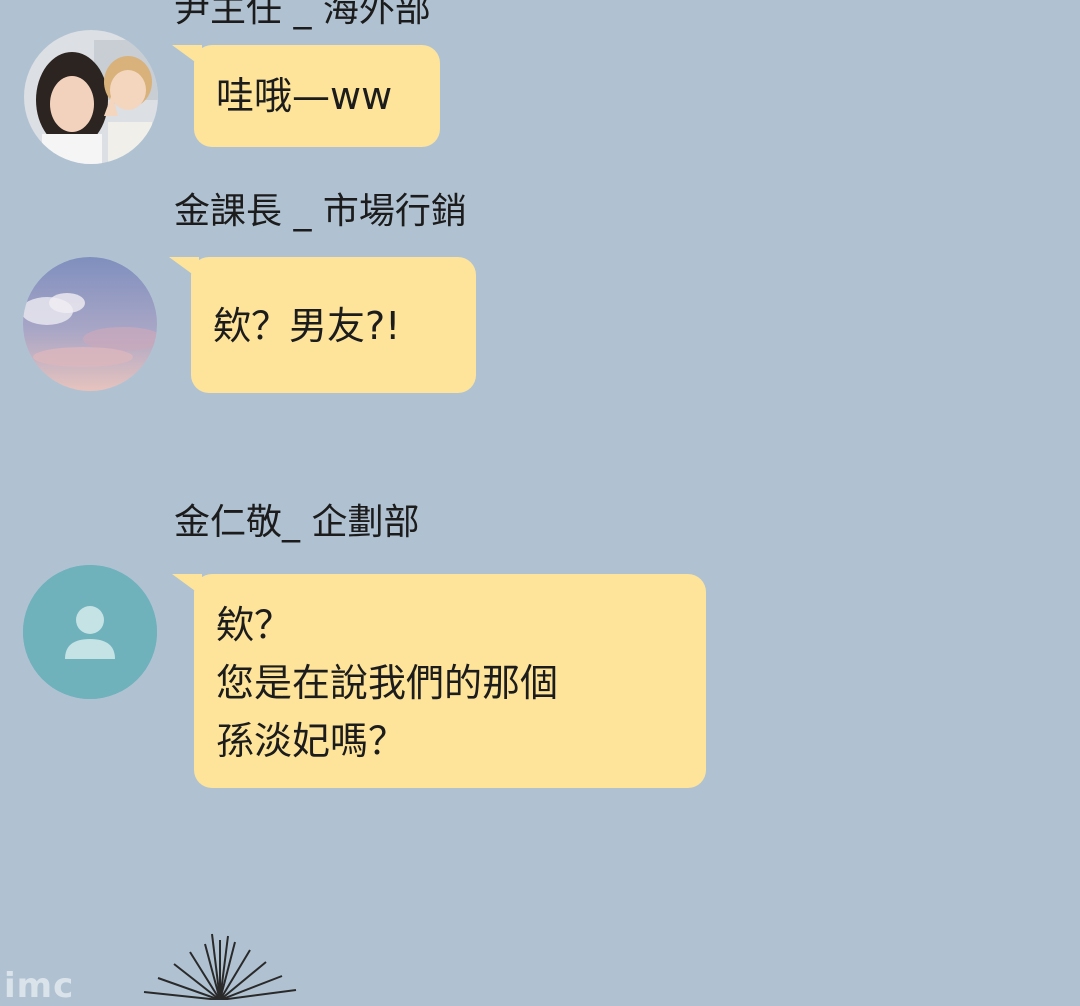 The width and height of the screenshot is (1080, 1006). I want to click on burst-lines-decoration, so click(220, 966).